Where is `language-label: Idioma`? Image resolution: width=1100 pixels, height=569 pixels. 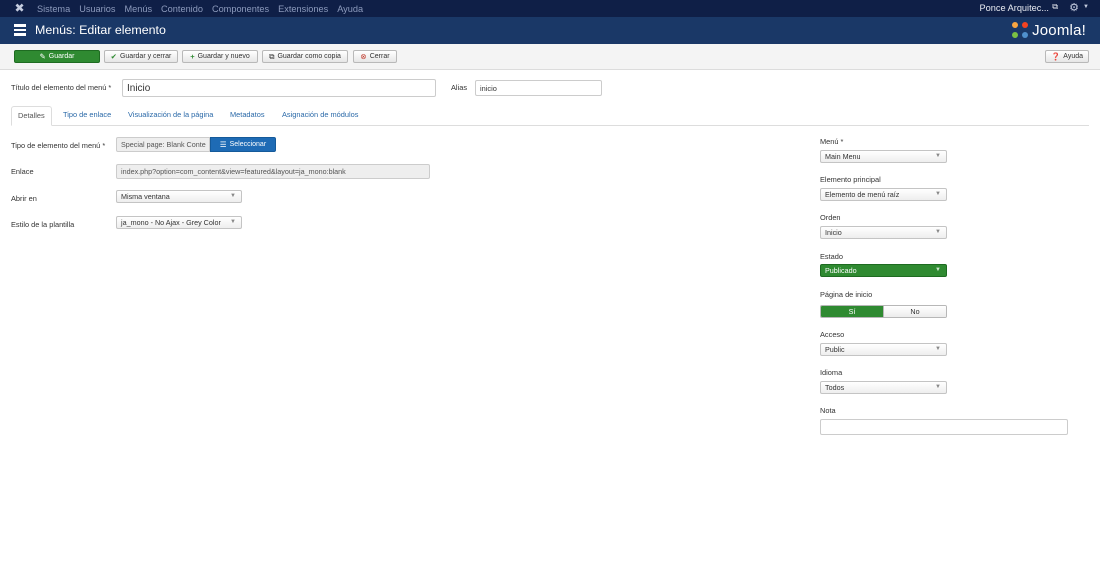
language-label: Idioma is located at coordinates (831, 372).